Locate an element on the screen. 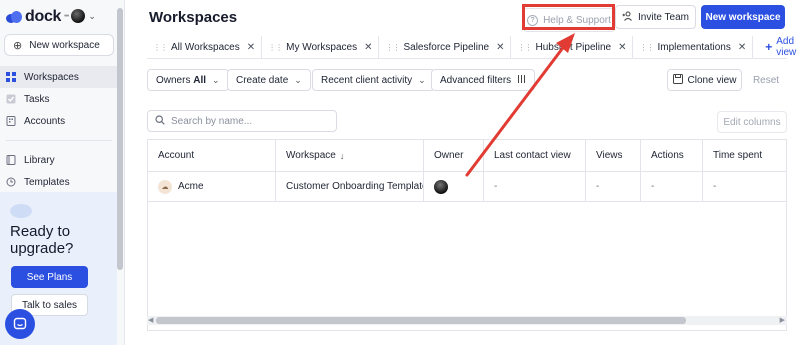 The width and height of the screenshot is (800, 345). column-header-time-spent: Time spent is located at coordinates (744, 155).